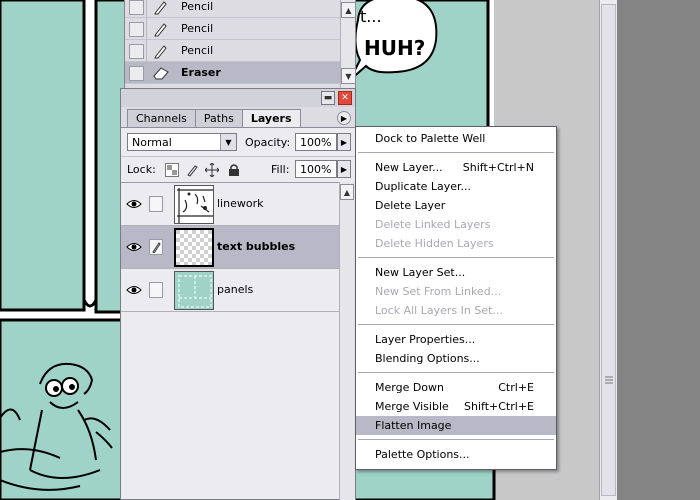 Image resolution: width=700 pixels, height=500 pixels. Describe the element at coordinates (348, 76) in the screenshot. I see `scroll-down-button: ▼` at that location.